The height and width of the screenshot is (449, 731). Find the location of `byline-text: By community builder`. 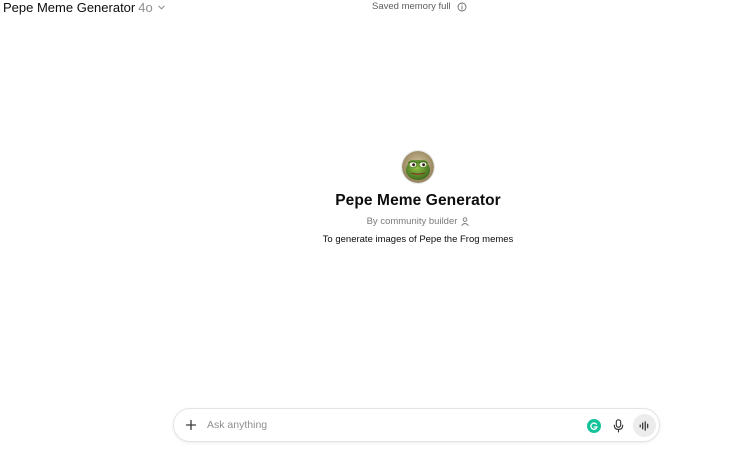

byline-text: By community builder is located at coordinates (412, 221).